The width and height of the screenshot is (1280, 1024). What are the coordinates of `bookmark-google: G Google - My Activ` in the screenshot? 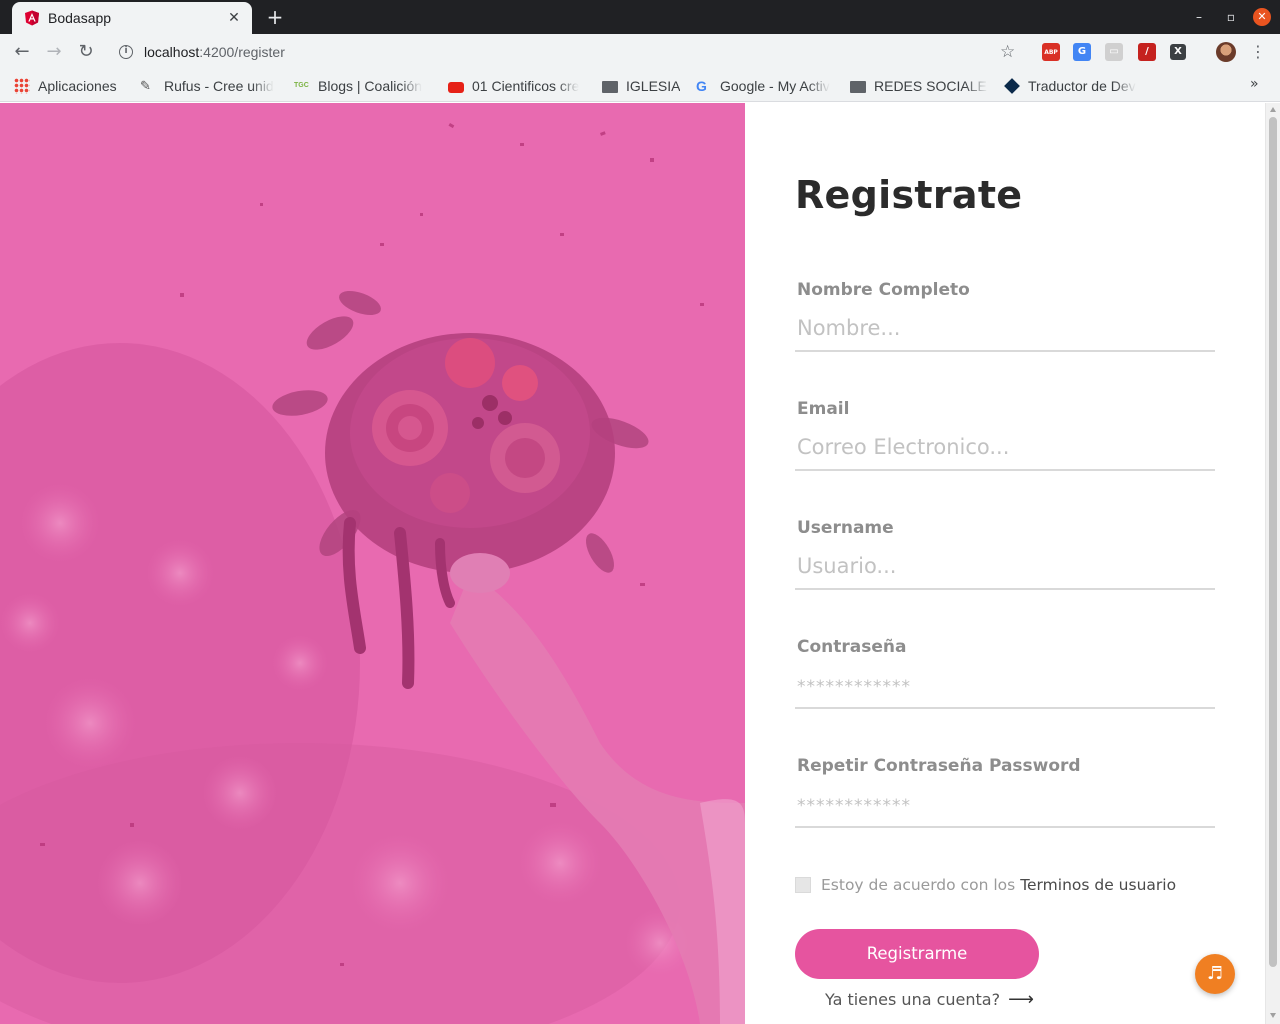 It's located at (765, 86).